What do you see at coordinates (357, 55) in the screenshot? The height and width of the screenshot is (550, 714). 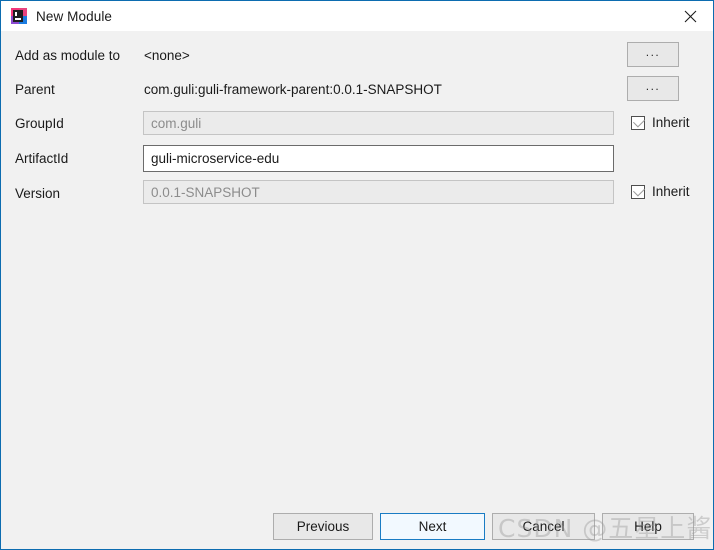 I see `row-add-as-module-to: Add as module to <none>` at bounding box center [357, 55].